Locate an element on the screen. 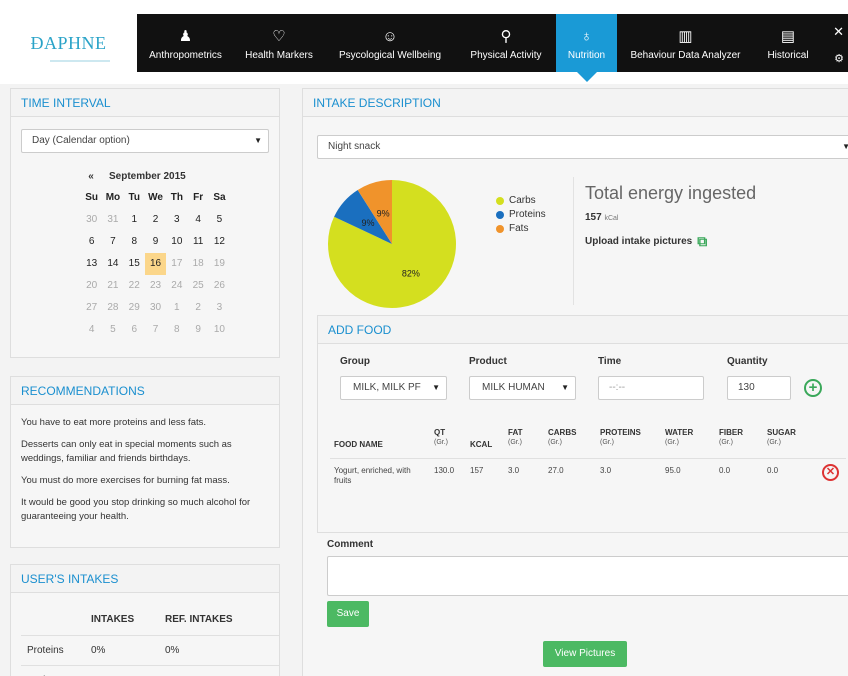 The image size is (848, 676). add-food-plus-icon: + is located at coordinates (813, 388).